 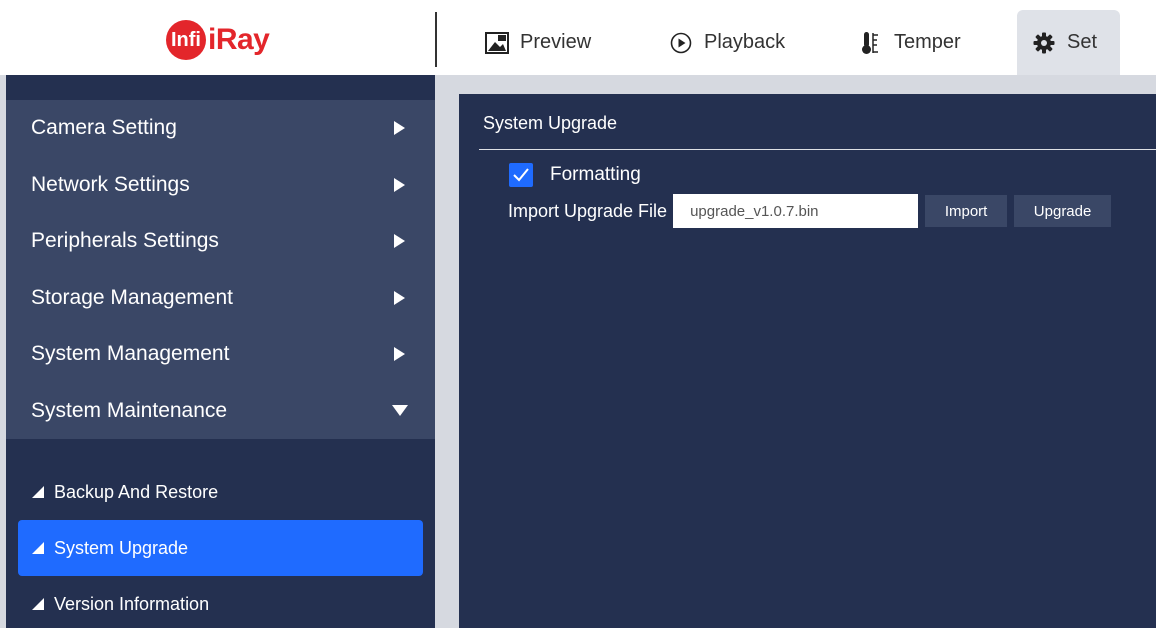 I want to click on checkmark-icon, so click(x=521, y=175).